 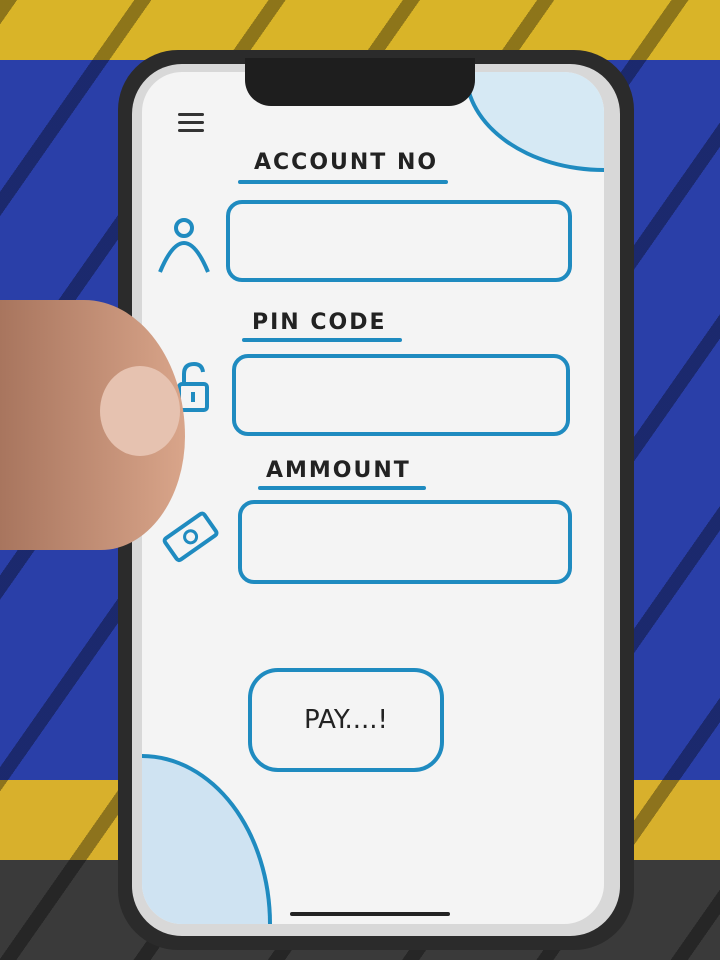 I want to click on account-label: ACCOUNT NO, so click(x=346, y=162).